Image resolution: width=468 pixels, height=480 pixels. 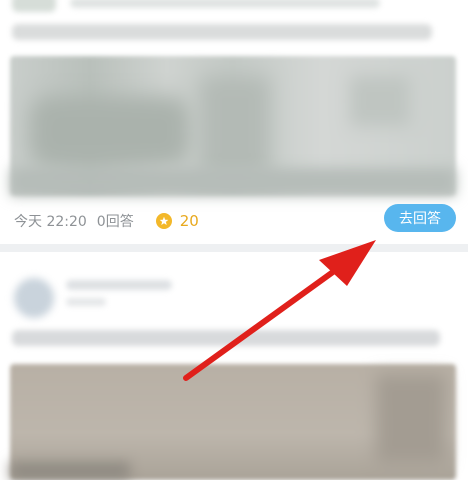 What do you see at coordinates (50, 222) in the screenshot?
I see `post-time: 今天 22:20` at bounding box center [50, 222].